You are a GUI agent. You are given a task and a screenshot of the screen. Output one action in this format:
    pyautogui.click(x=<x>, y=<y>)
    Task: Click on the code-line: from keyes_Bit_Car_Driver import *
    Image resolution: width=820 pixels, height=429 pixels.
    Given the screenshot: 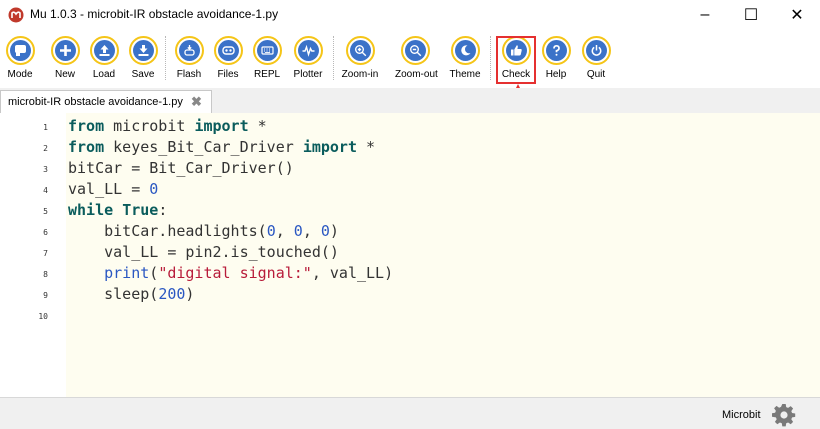 What is the action you would take?
    pyautogui.click(x=222, y=147)
    